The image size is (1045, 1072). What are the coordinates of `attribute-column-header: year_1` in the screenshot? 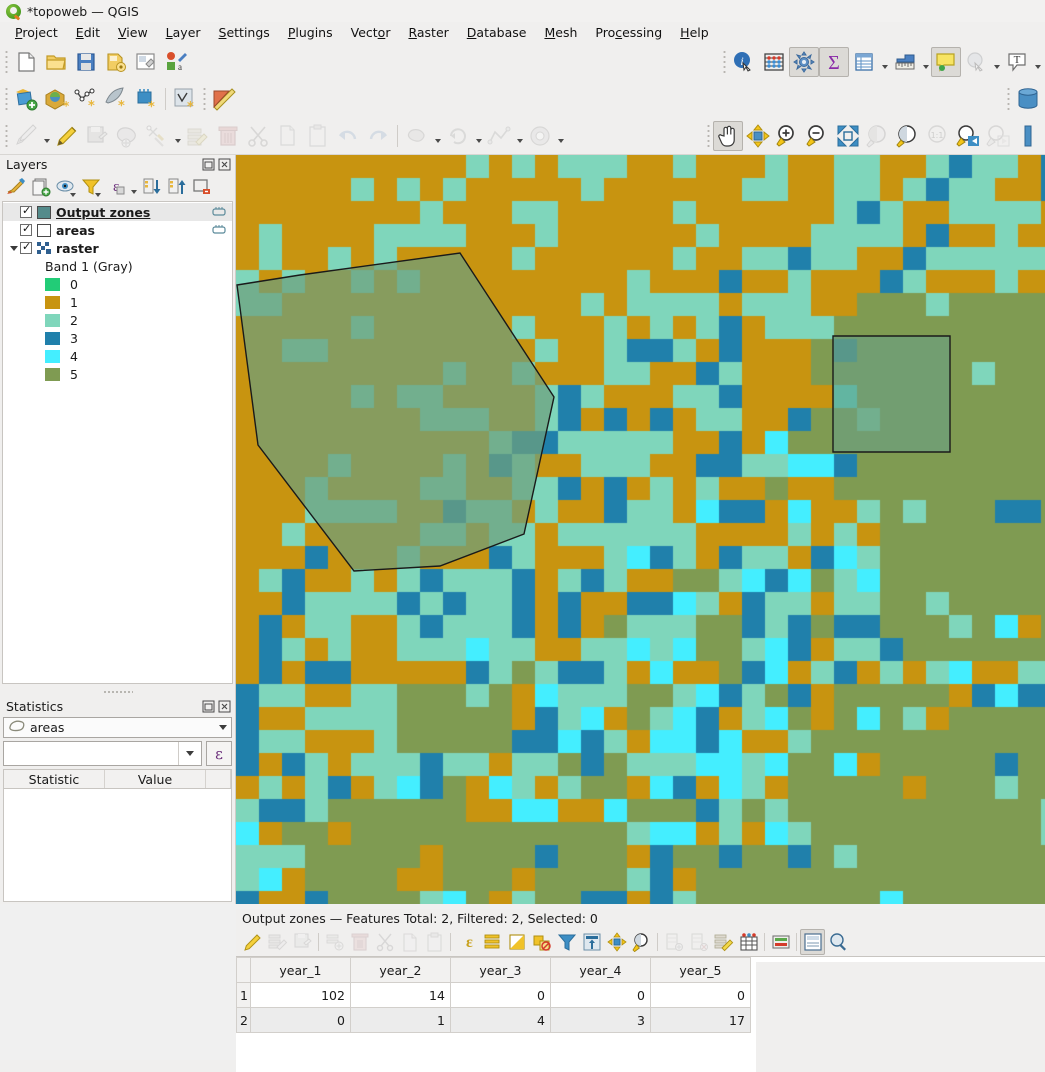 It's located at (300, 970).